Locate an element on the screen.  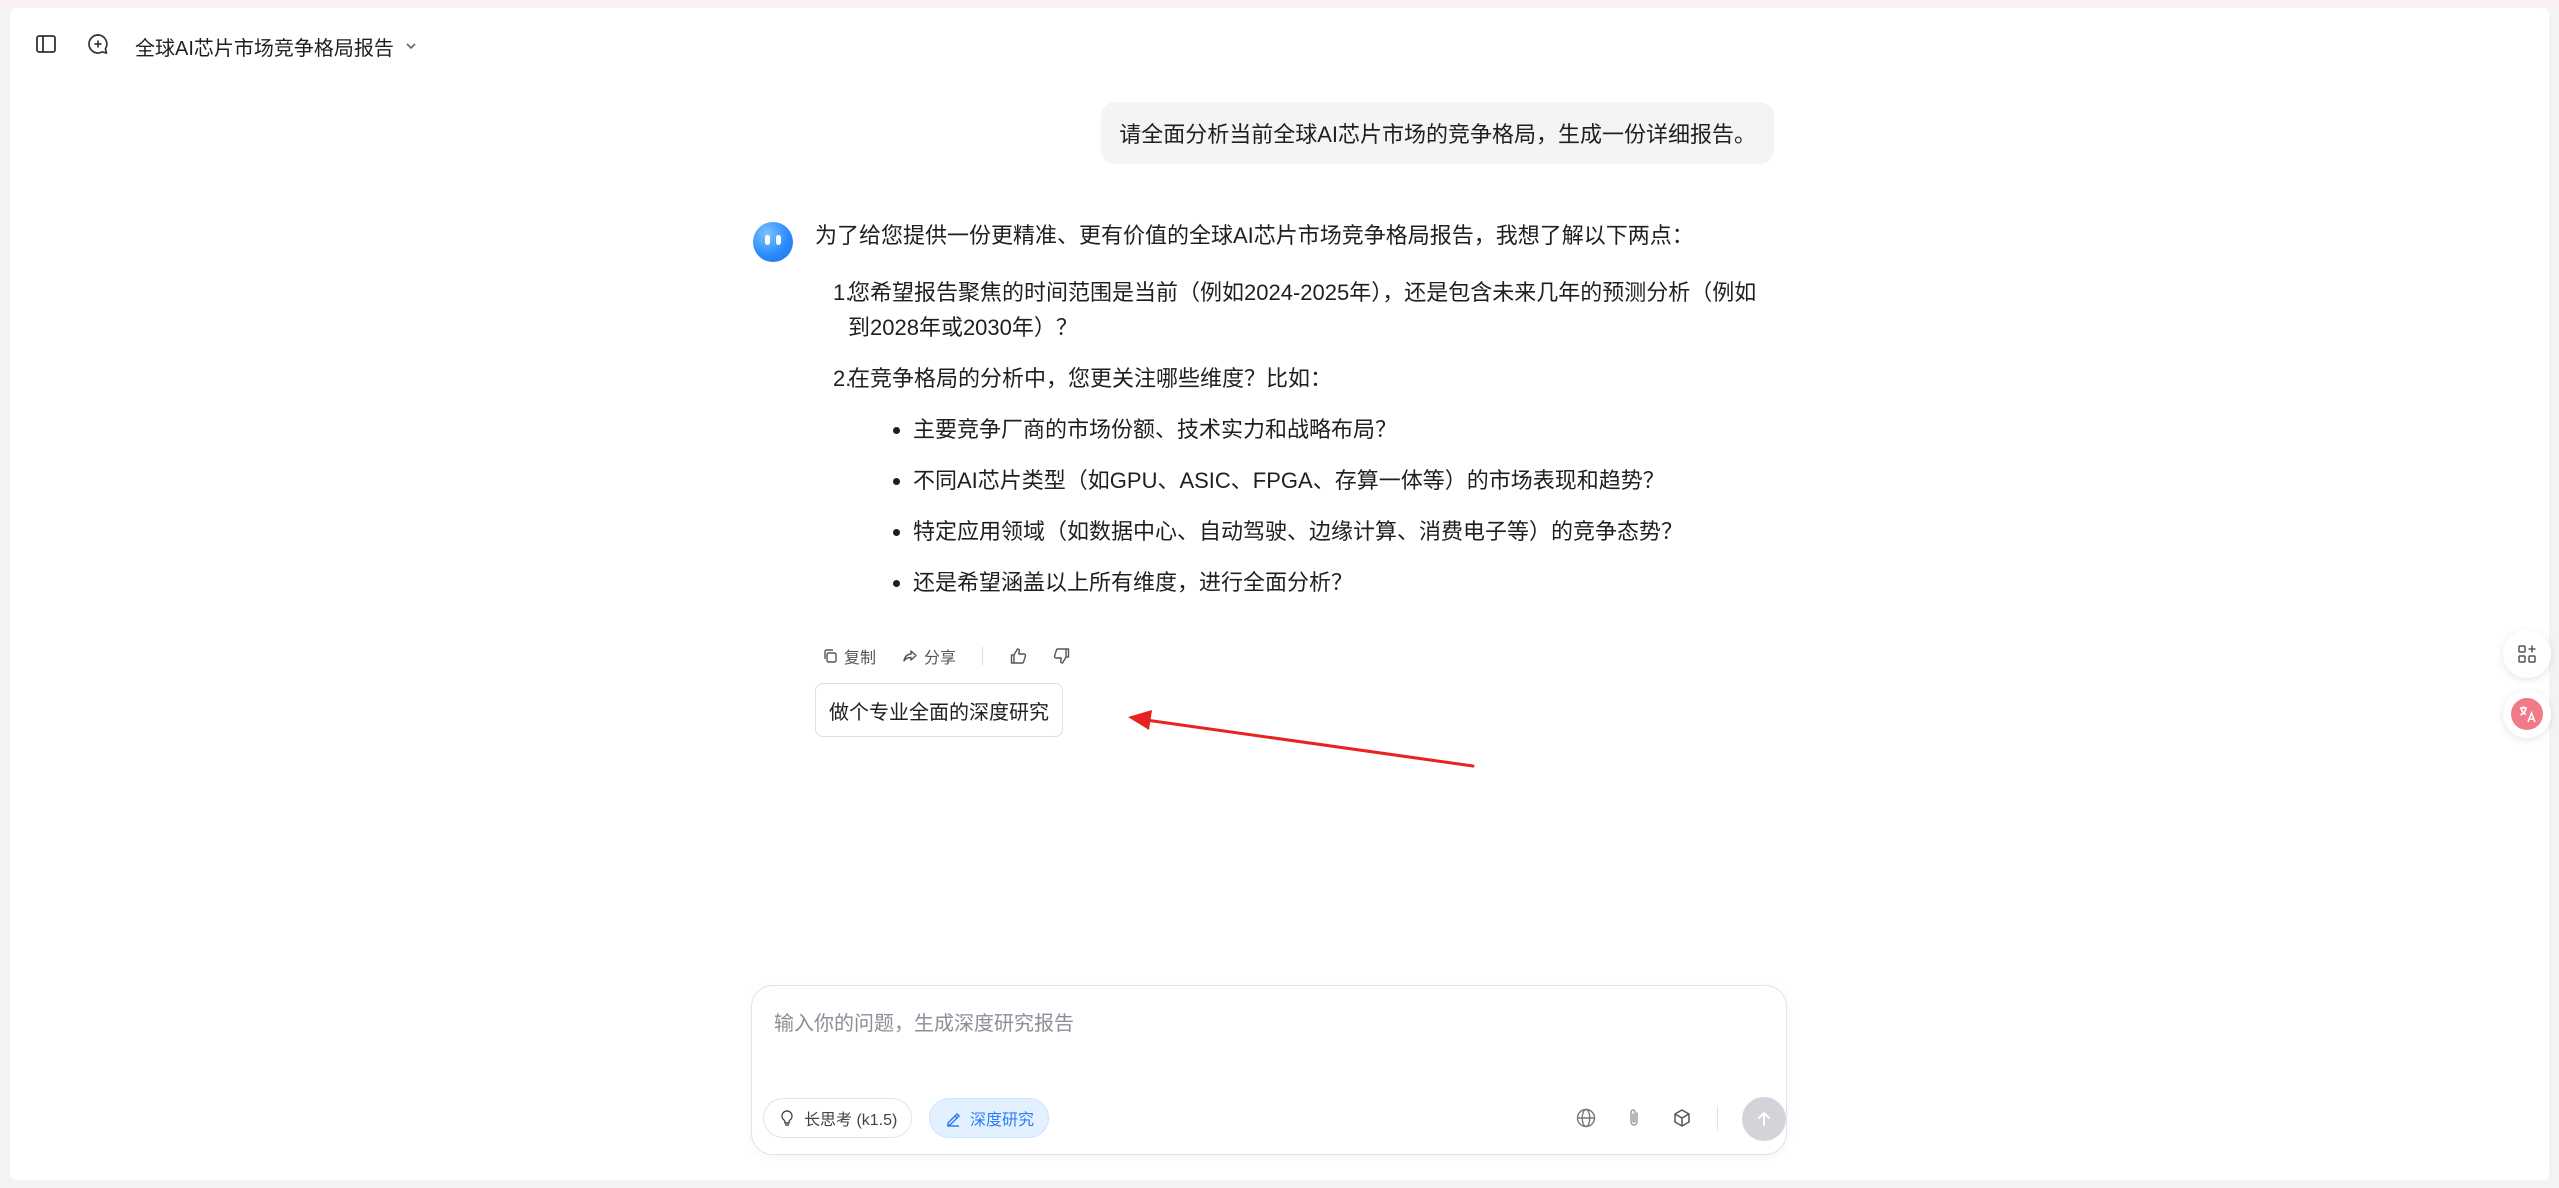
arrow-up-icon is located at coordinates (1764, 1119).